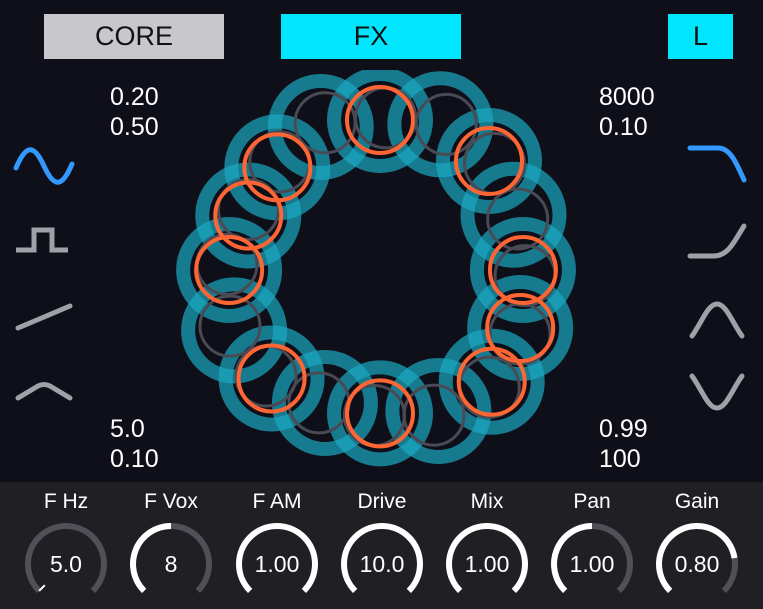 Image resolution: width=763 pixels, height=609 pixels. What do you see at coordinates (45, 166) in the screenshot?
I see `sine-wave-icon` at bounding box center [45, 166].